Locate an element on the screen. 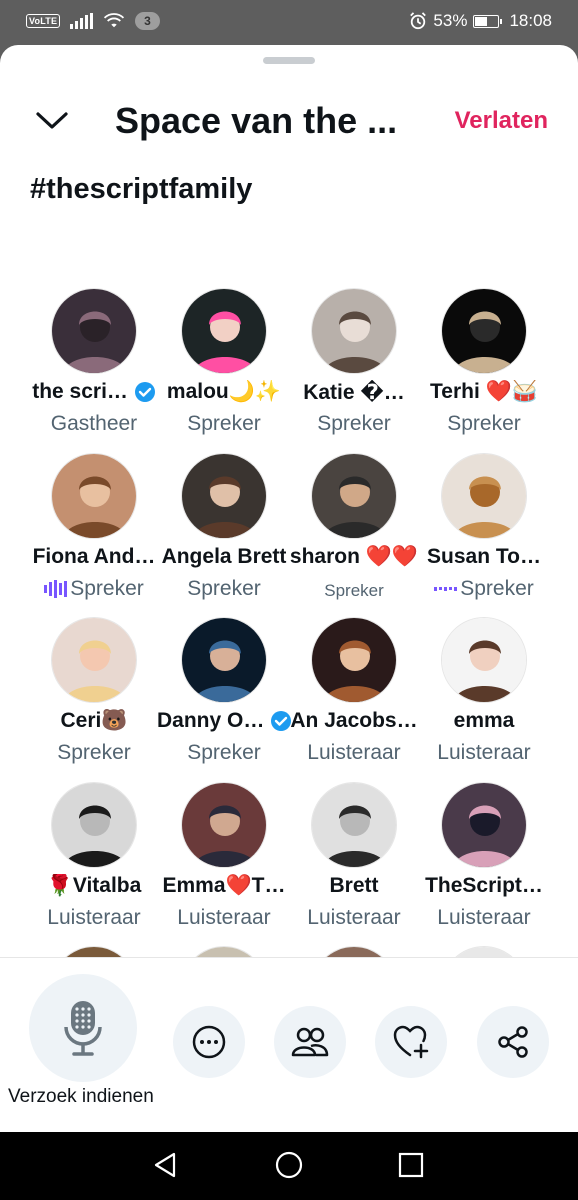 The width and height of the screenshot is (578, 1200). participant-card: An Jacobs… Luisteraar is located at coordinates (354, 699).